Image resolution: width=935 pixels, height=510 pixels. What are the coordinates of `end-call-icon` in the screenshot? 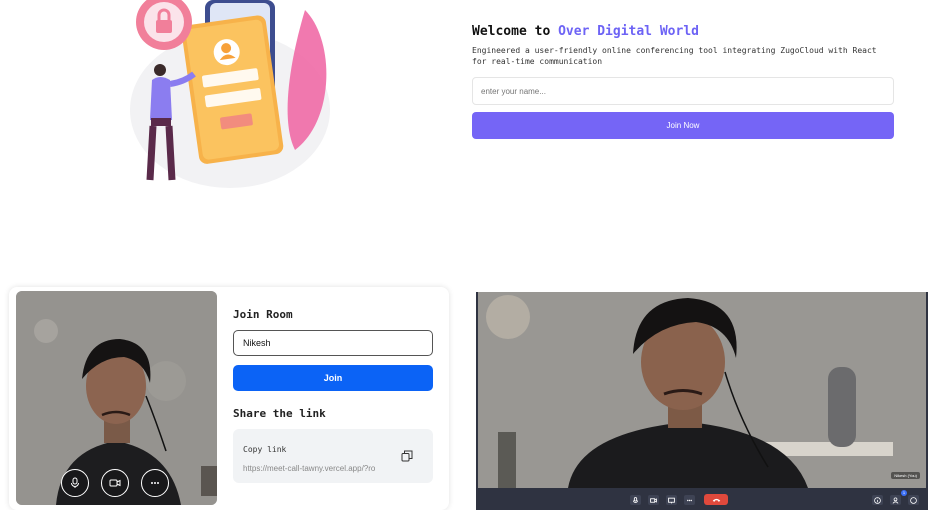 It's located at (716, 500).